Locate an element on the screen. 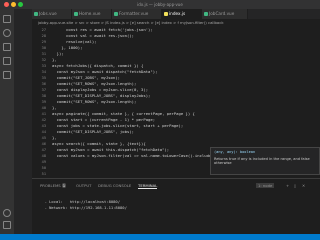  source-control-icon is located at coordinates (7, 47).